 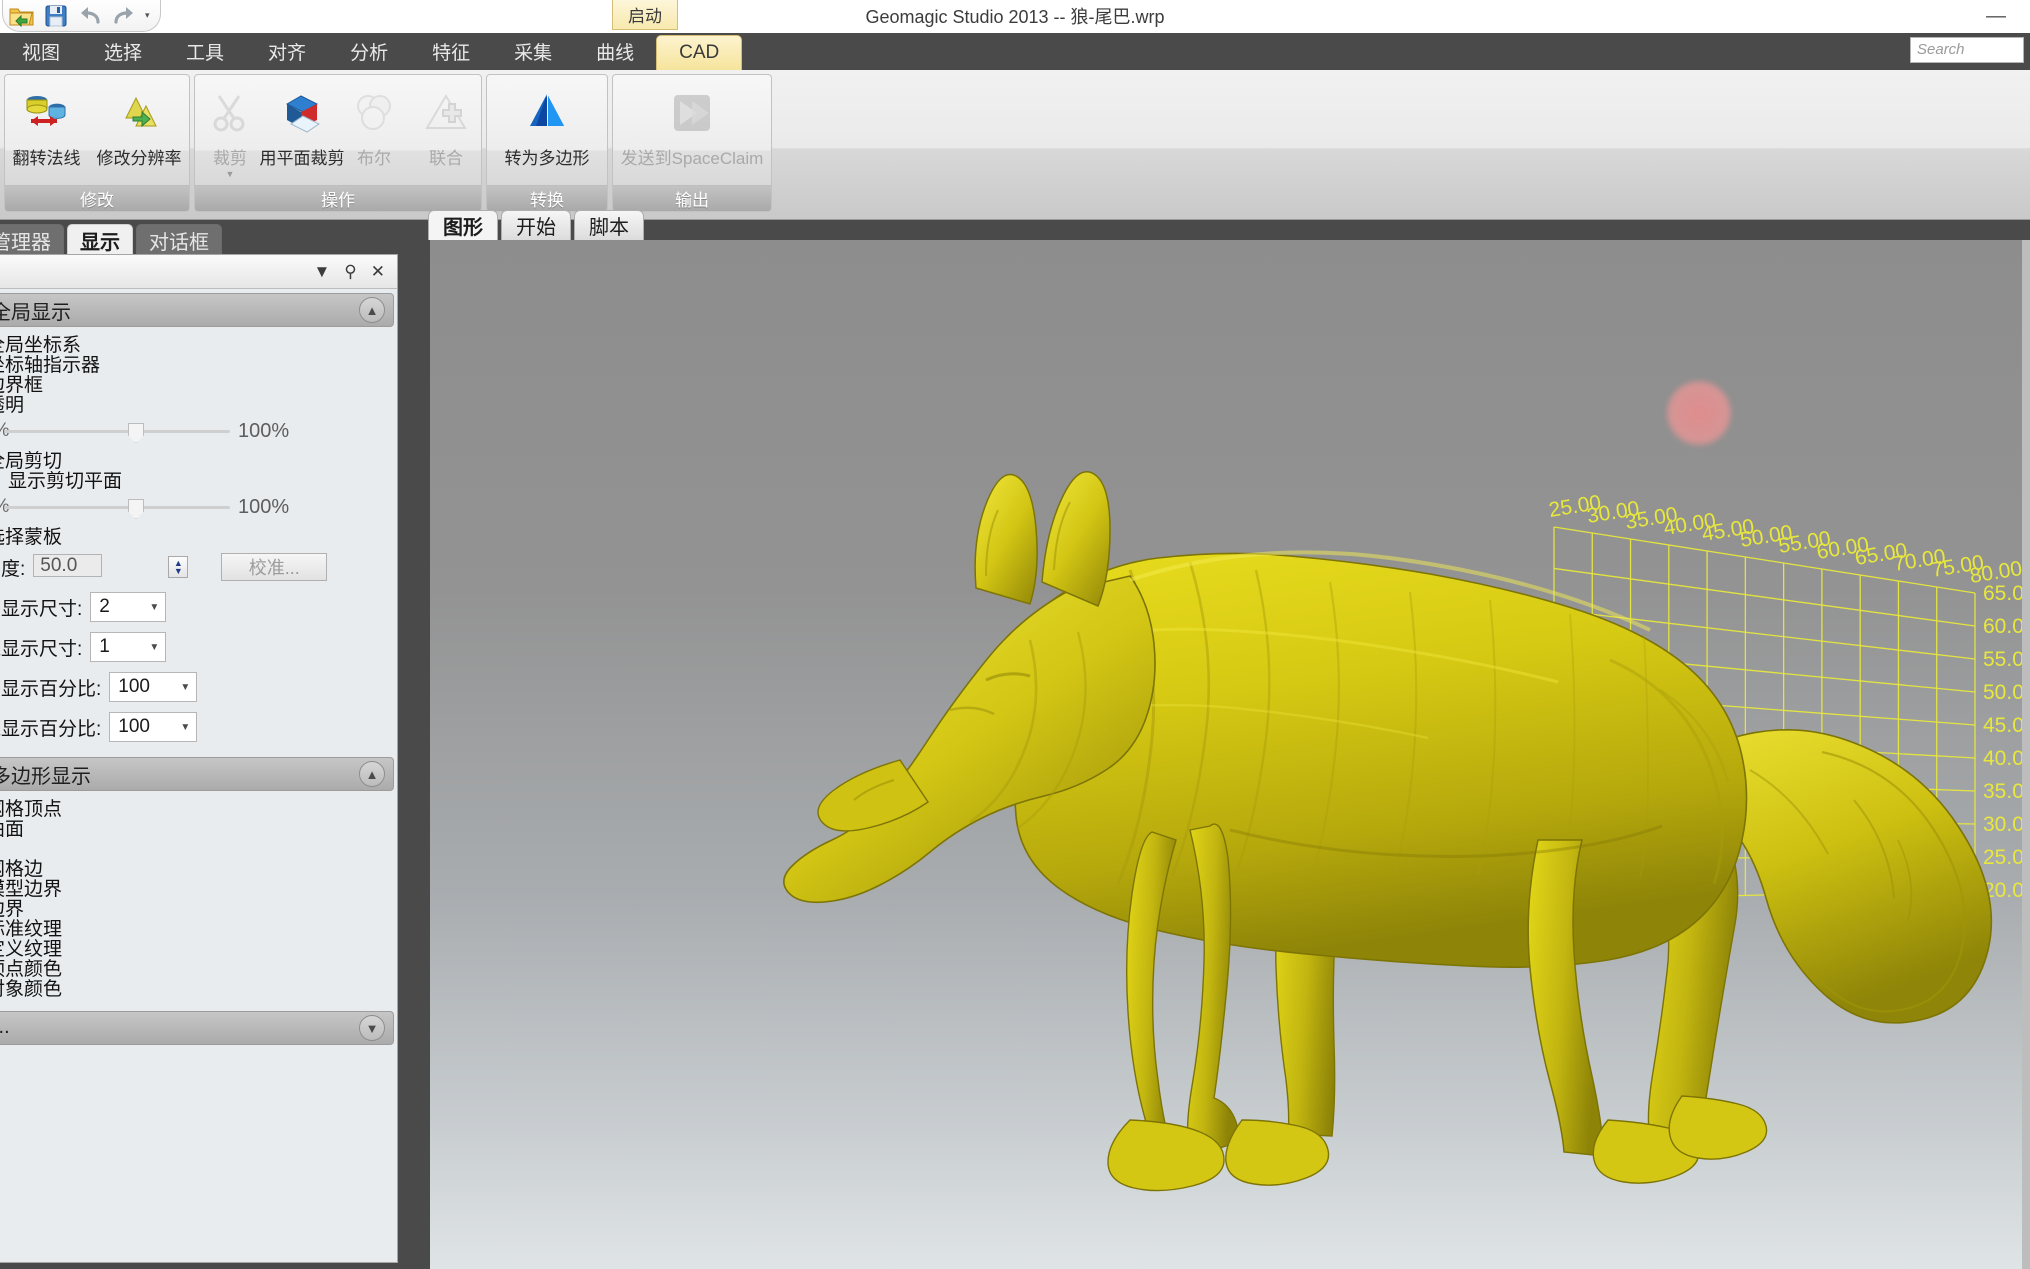 I want to click on open-icon, so click(x=22, y=16).